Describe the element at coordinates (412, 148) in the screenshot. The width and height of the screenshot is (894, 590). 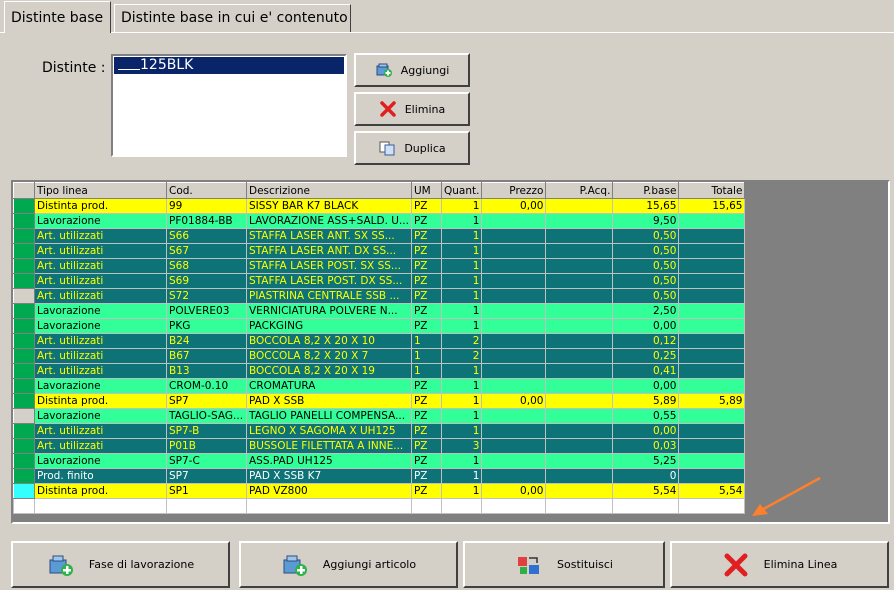
I see `duplica-button: Duplica` at that location.